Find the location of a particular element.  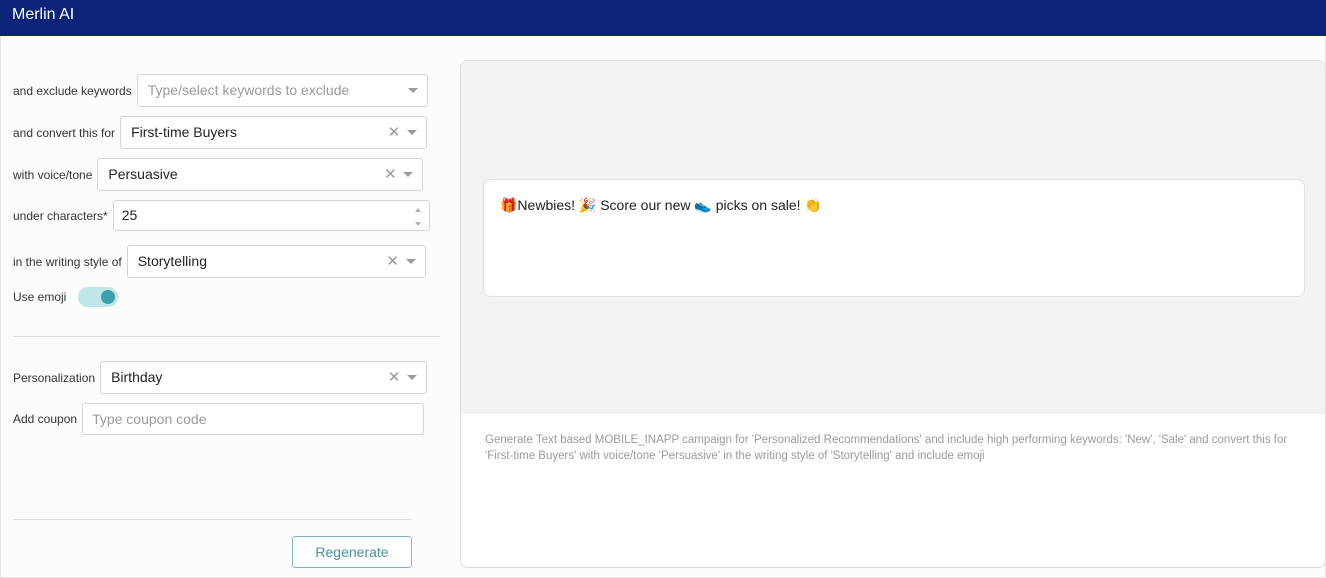

under-characters-label: under characters* is located at coordinates (60, 215).